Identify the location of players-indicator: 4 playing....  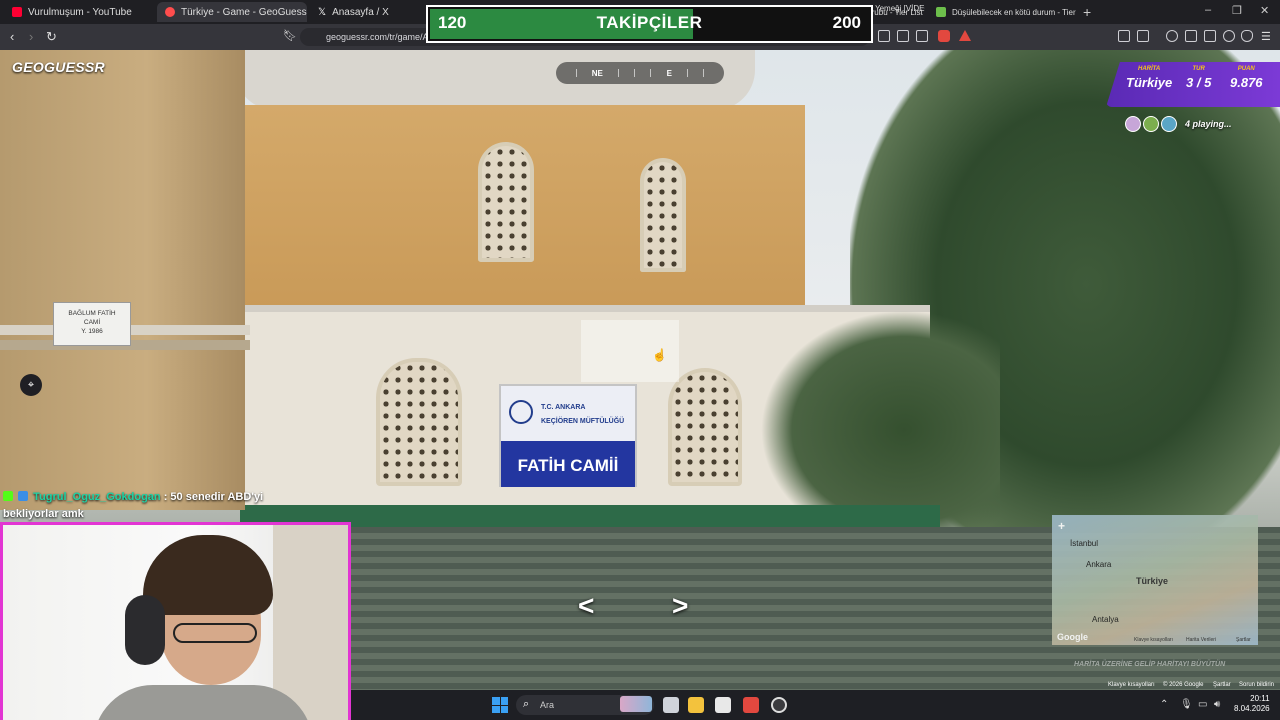
(1178, 124).